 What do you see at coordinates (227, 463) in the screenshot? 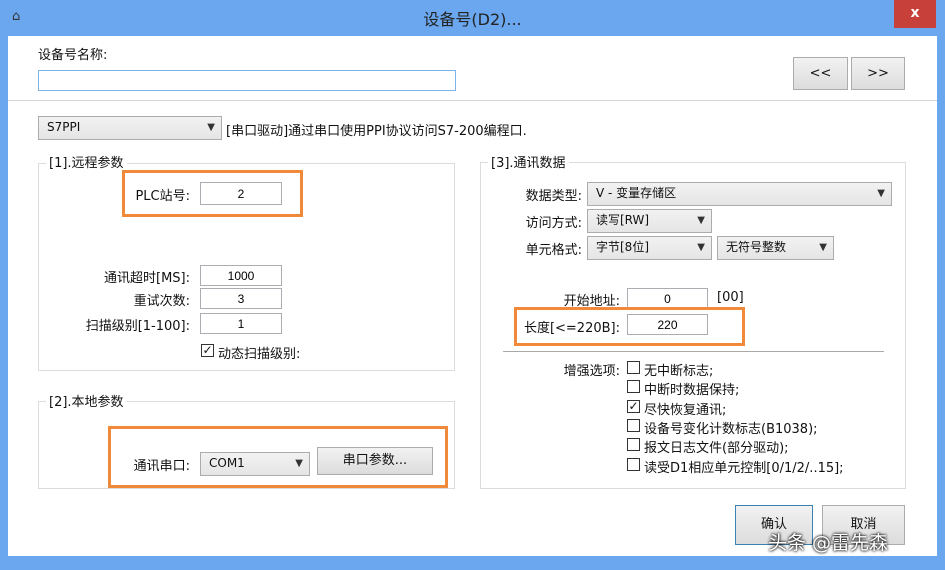
I see `serial-port-value: COM1` at bounding box center [227, 463].